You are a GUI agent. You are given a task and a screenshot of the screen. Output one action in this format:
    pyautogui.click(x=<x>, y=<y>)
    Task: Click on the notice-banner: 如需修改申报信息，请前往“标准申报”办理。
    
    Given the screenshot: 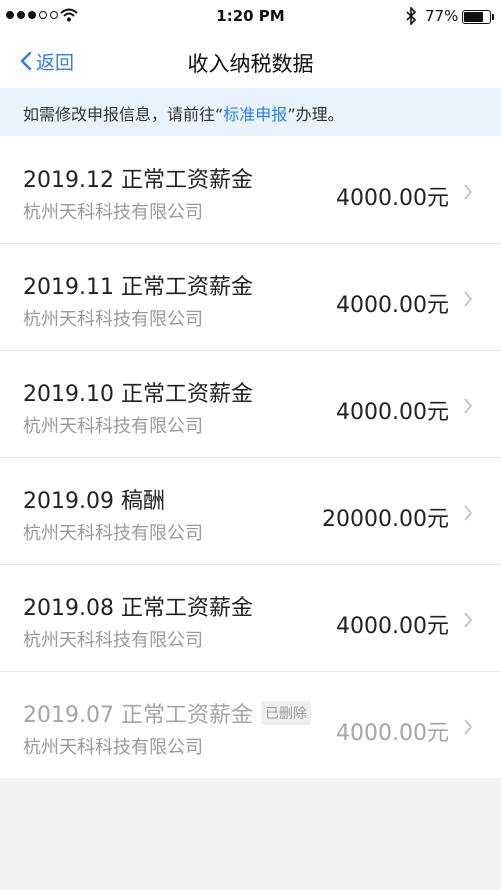 What is the action you would take?
    pyautogui.click(x=250, y=112)
    